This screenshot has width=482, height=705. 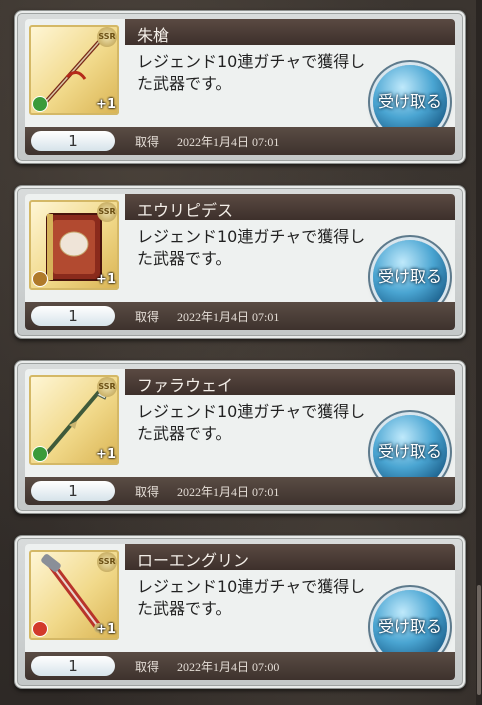 I want to click on item-name: エウリピデス, so click(x=185, y=210).